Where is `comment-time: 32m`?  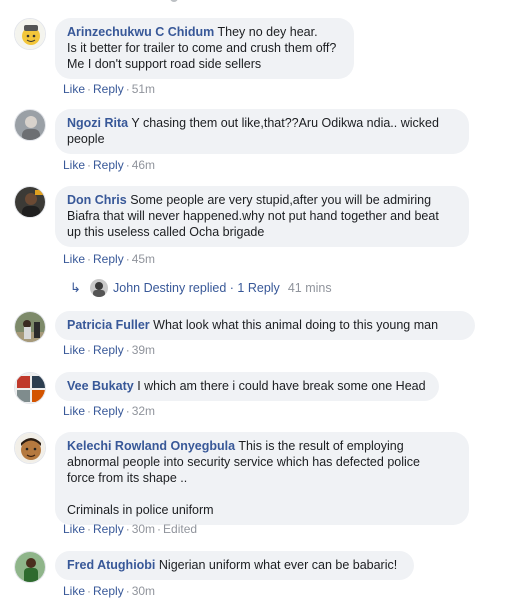 comment-time: 32m is located at coordinates (143, 411).